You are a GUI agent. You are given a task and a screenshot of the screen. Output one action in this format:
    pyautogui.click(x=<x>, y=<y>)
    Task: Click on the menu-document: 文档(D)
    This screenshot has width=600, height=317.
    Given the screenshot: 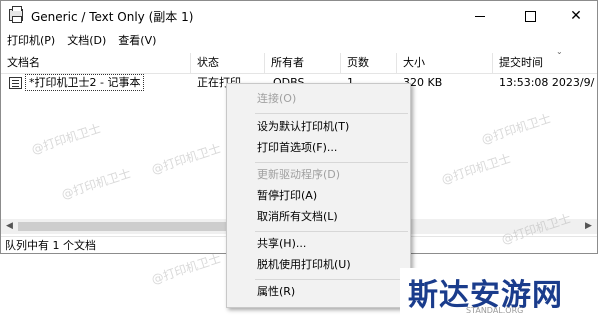 What is the action you would take?
    pyautogui.click(x=86, y=41)
    